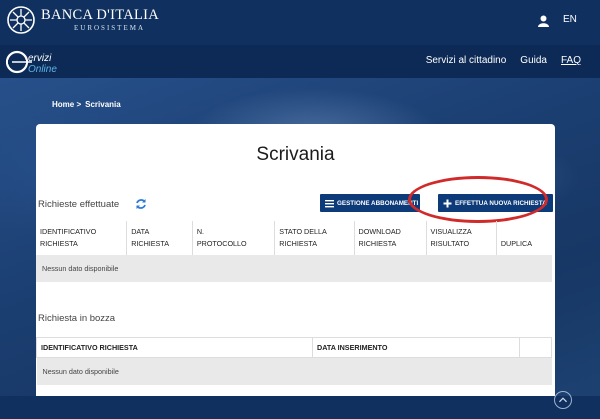 This screenshot has height=419, width=600. What do you see at coordinates (174, 347) in the screenshot?
I see `col-identificativo-richiesta: IDENTIFICATIVO RICHIESTA` at bounding box center [174, 347].